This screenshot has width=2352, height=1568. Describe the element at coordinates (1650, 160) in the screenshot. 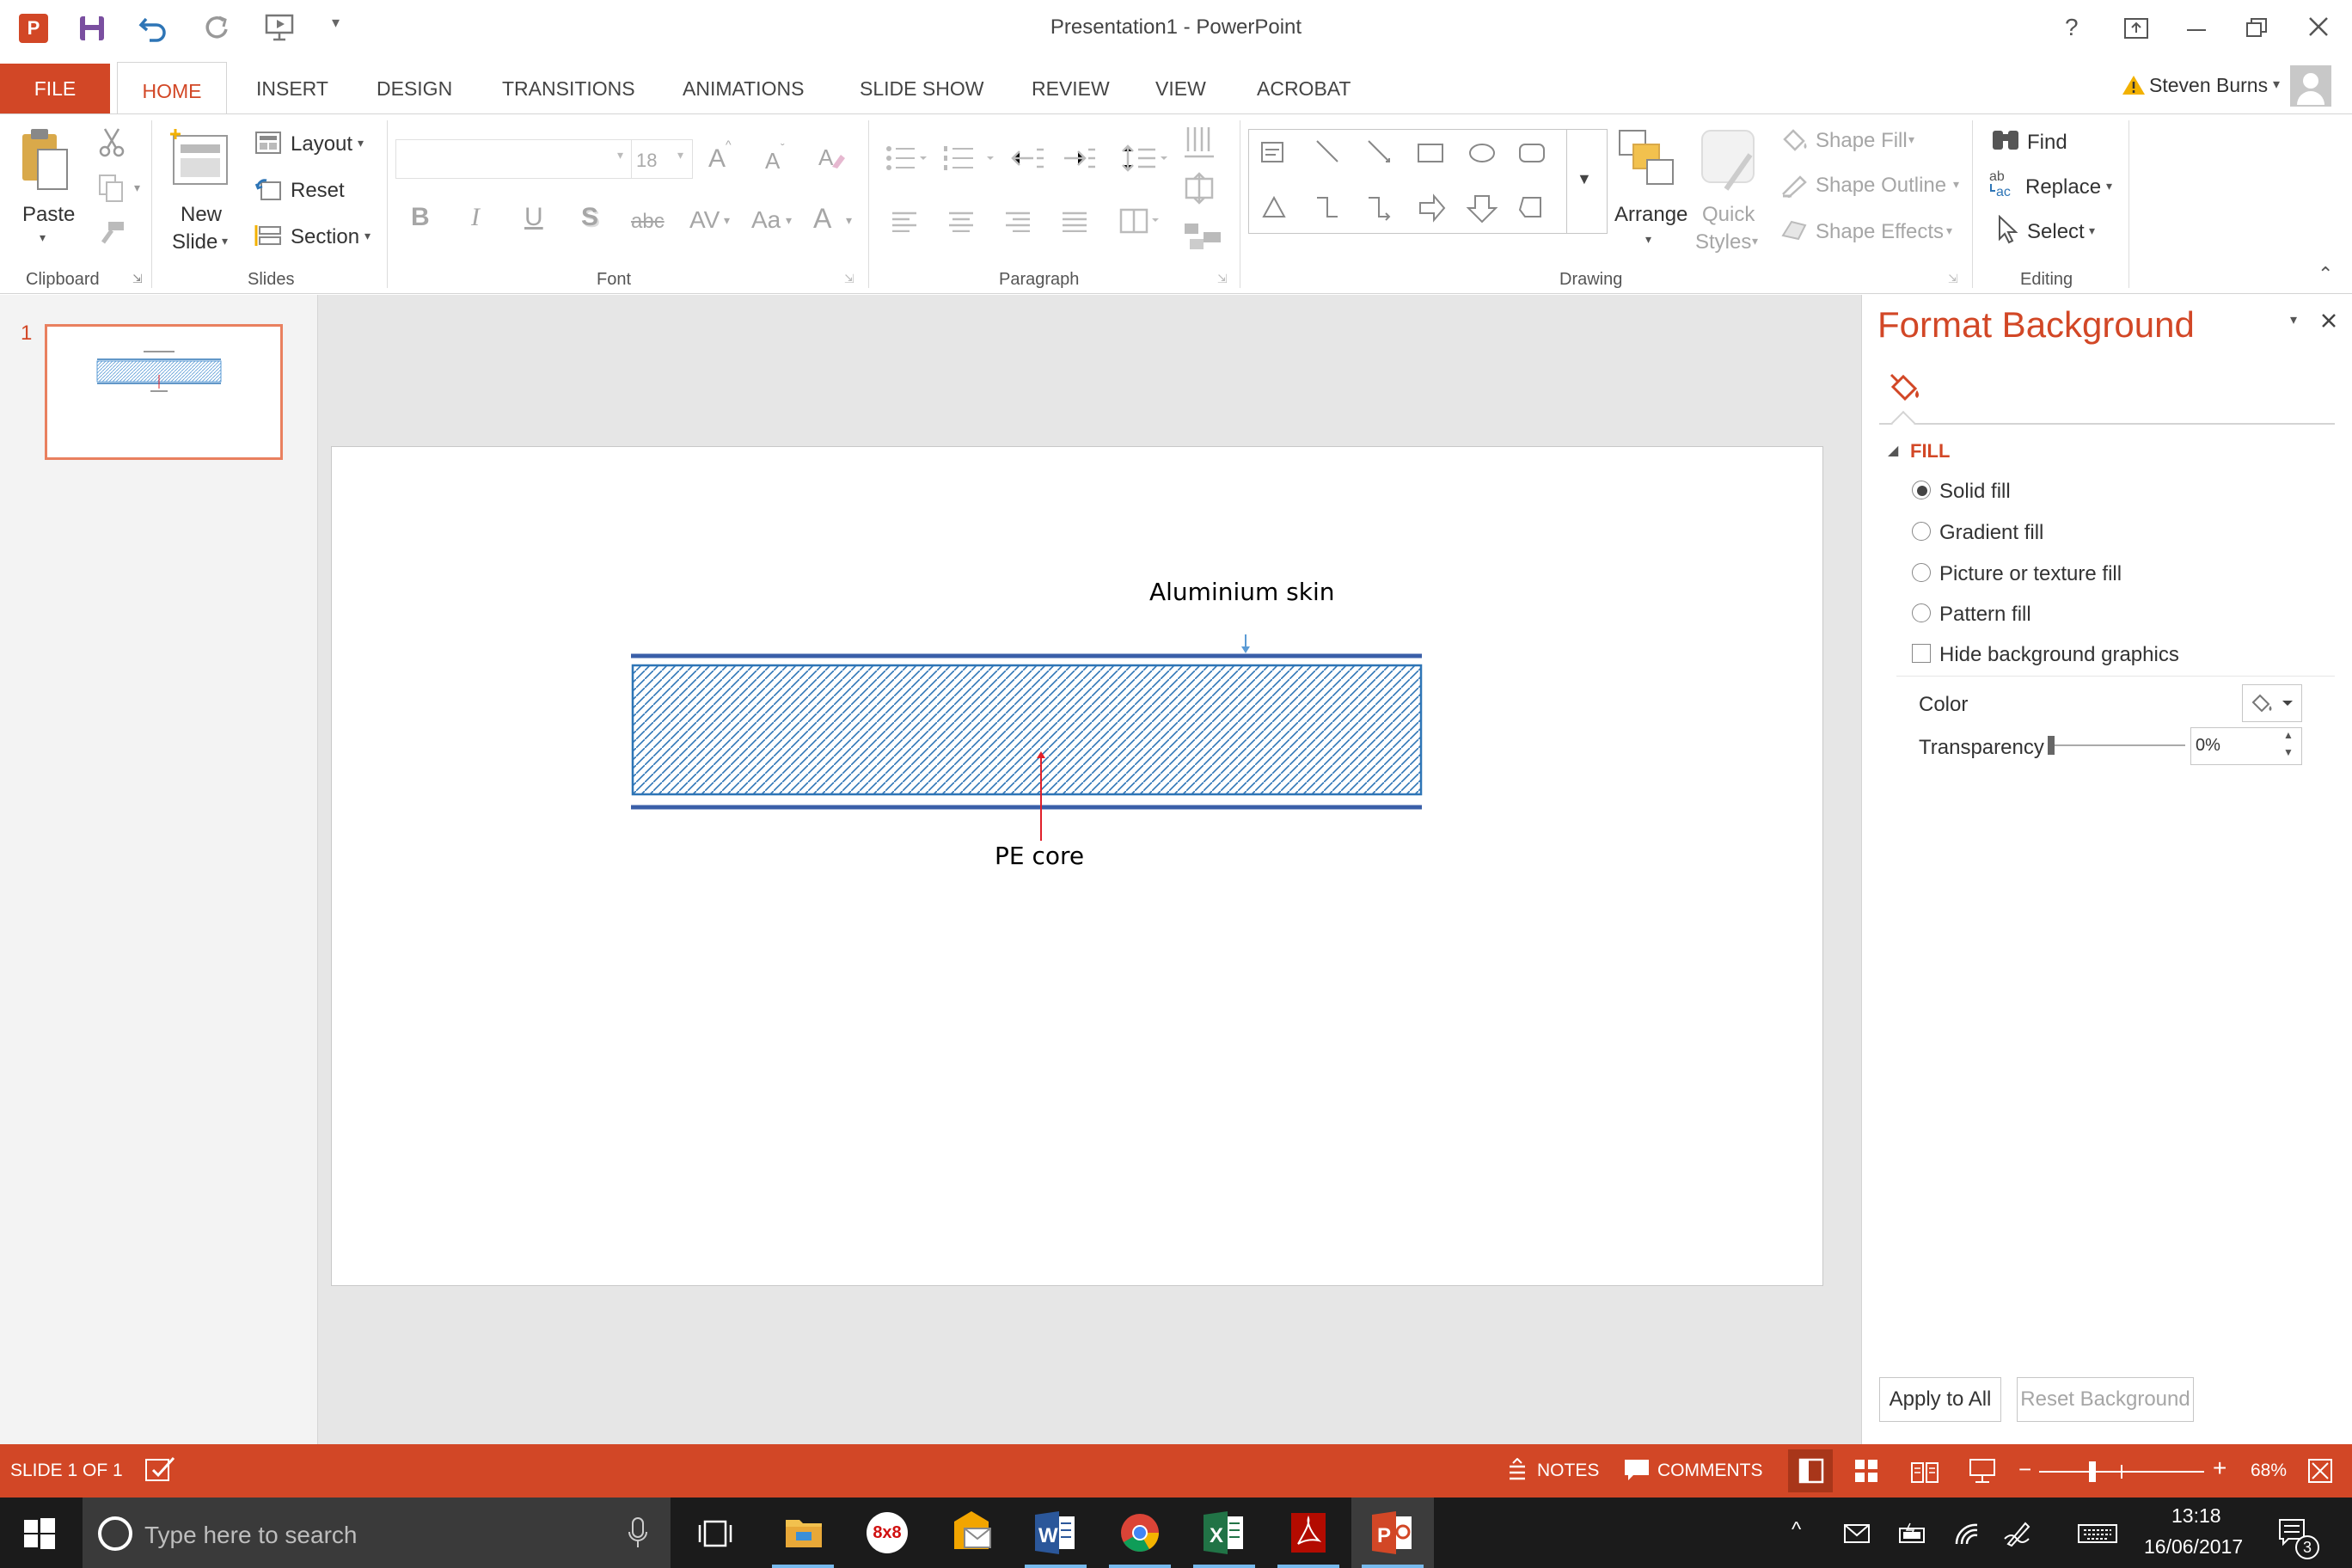

I see `arrange-icon` at that location.